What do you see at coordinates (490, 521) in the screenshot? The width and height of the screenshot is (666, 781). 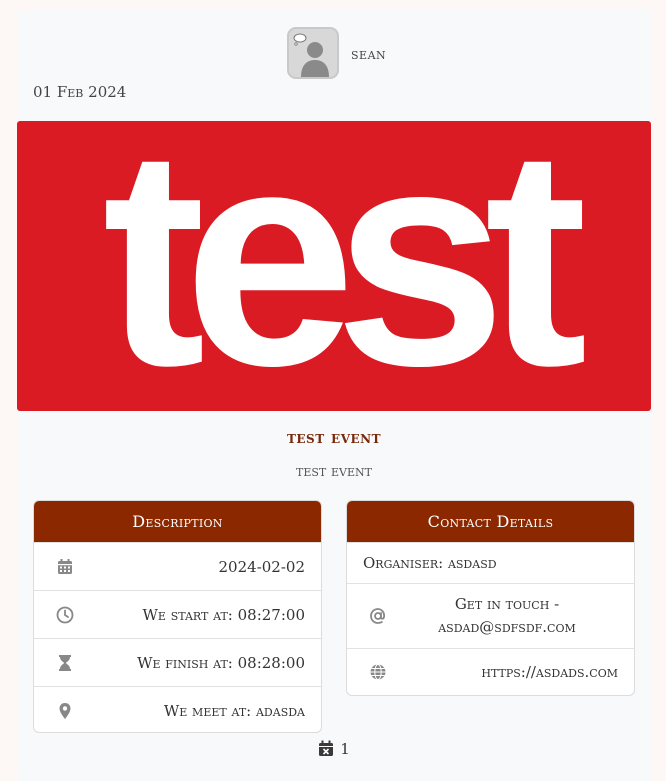 I see `contact-card-header: Contact Details` at bounding box center [490, 521].